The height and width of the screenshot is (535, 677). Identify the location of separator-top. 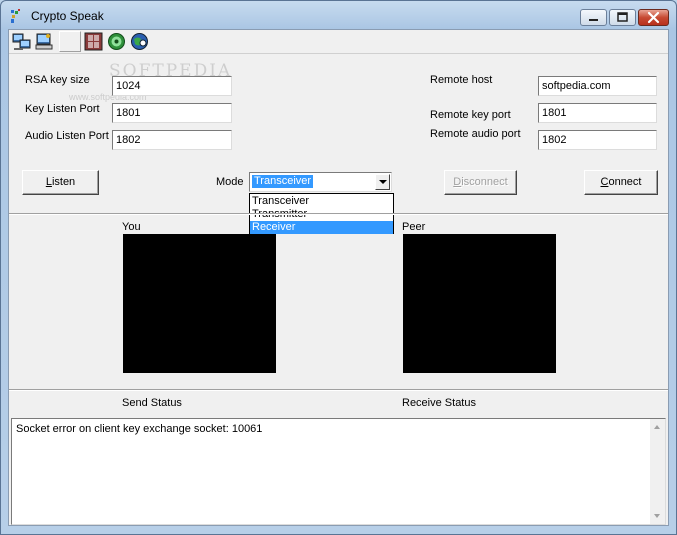
(338, 214).